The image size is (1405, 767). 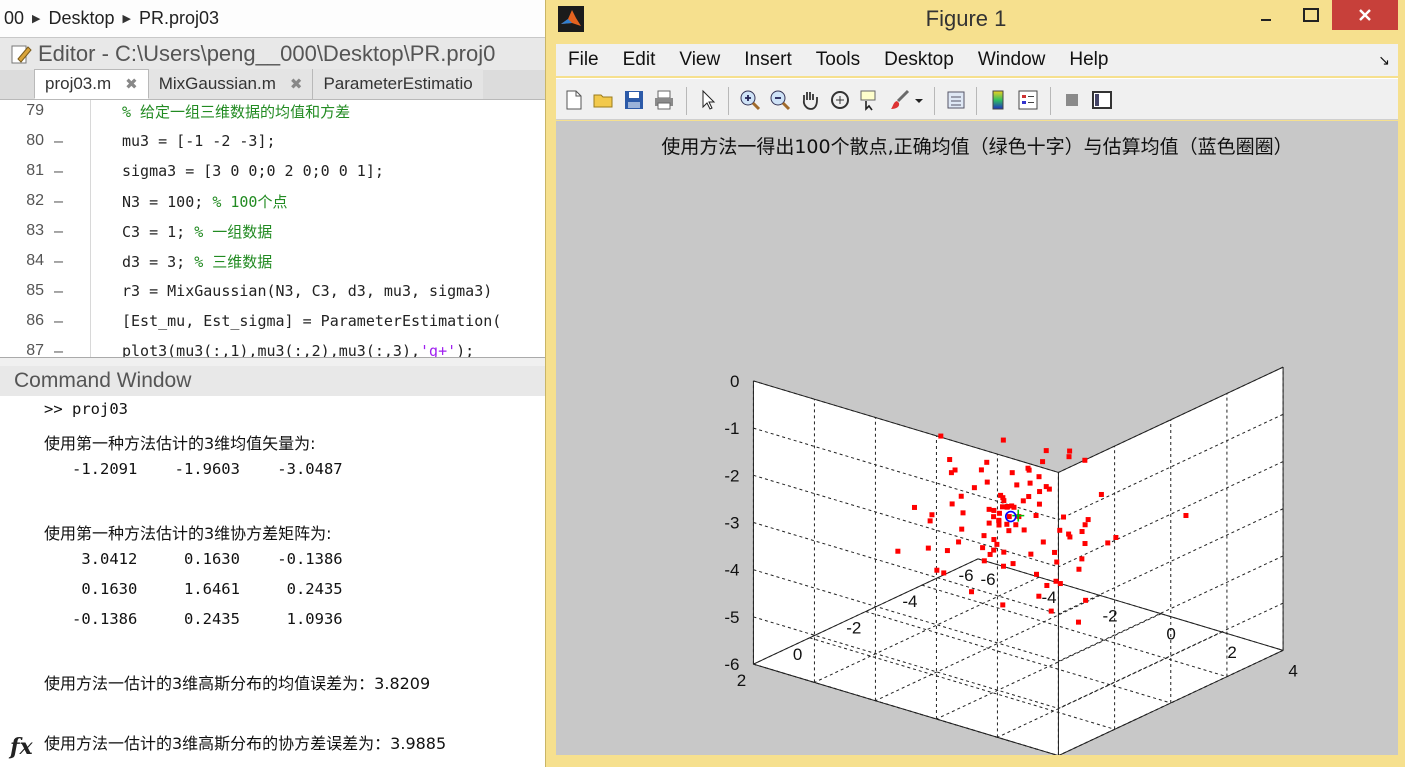 What do you see at coordinates (734, 381) in the screenshot?
I see `z-tick-label: 0` at bounding box center [734, 381].